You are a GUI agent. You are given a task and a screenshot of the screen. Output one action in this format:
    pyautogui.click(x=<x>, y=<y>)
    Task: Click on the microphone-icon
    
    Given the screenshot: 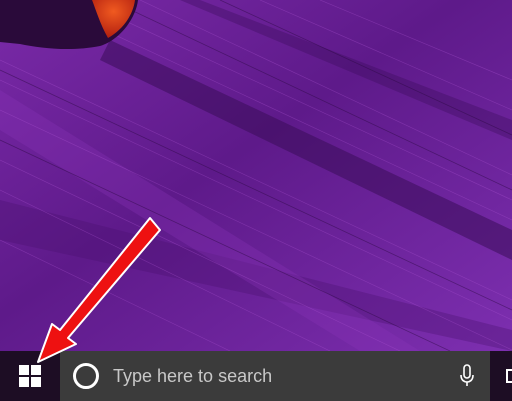 What is the action you would take?
    pyautogui.click(x=467, y=376)
    